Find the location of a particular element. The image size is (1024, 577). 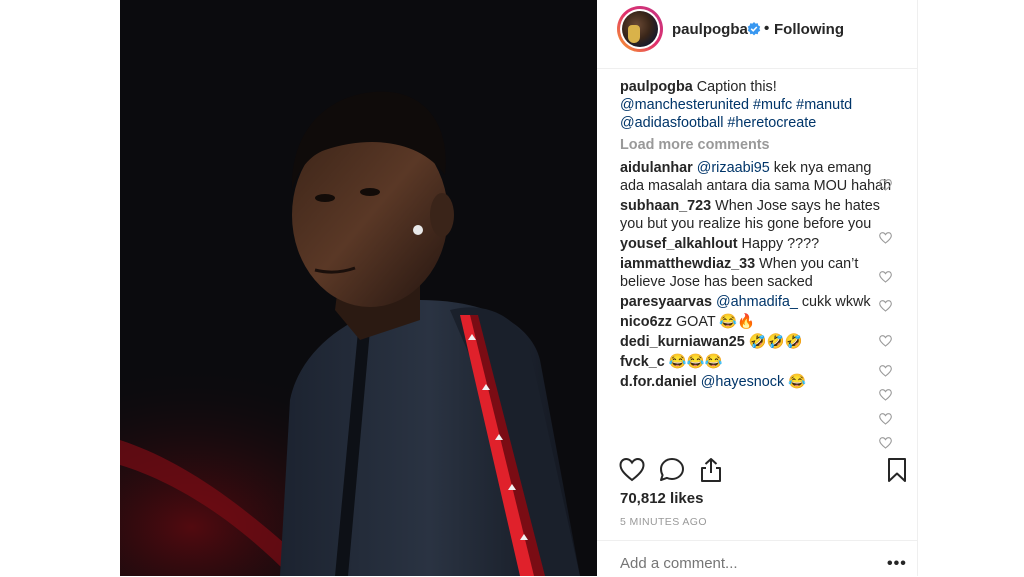

post-actions is located at coordinates (757, 470).